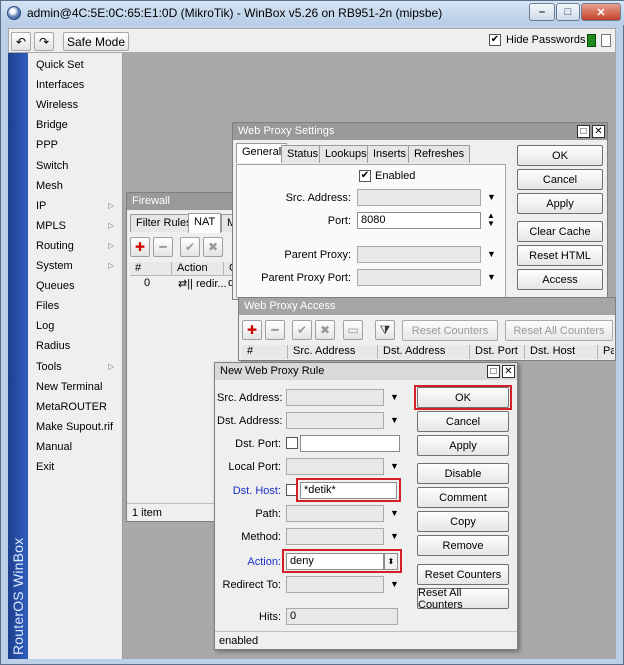  Describe the element at coordinates (74, 427) in the screenshot. I see `menu-item-make-supout-rif: Make Supout.rif` at that location.